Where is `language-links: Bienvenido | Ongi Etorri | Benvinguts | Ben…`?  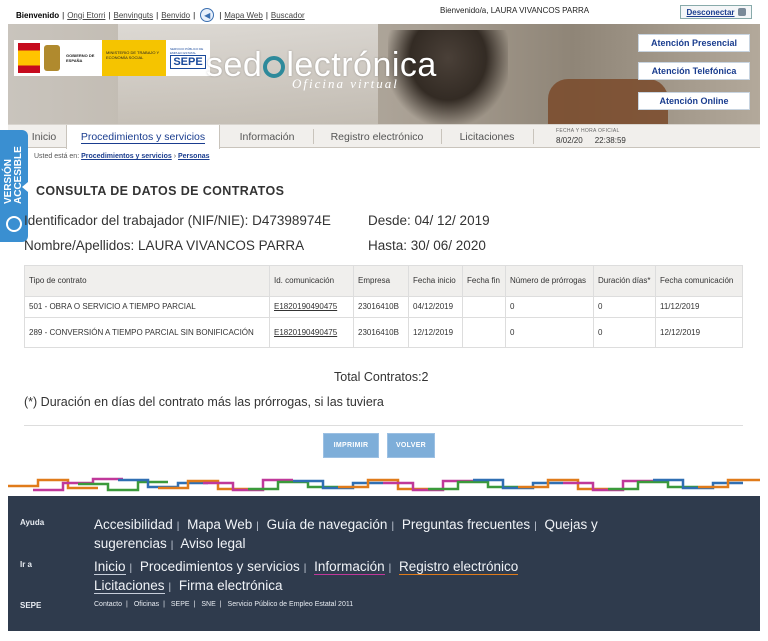 language-links: Bienvenido | Ongi Etorri | Benvinguts | Ben… is located at coordinates (160, 15).